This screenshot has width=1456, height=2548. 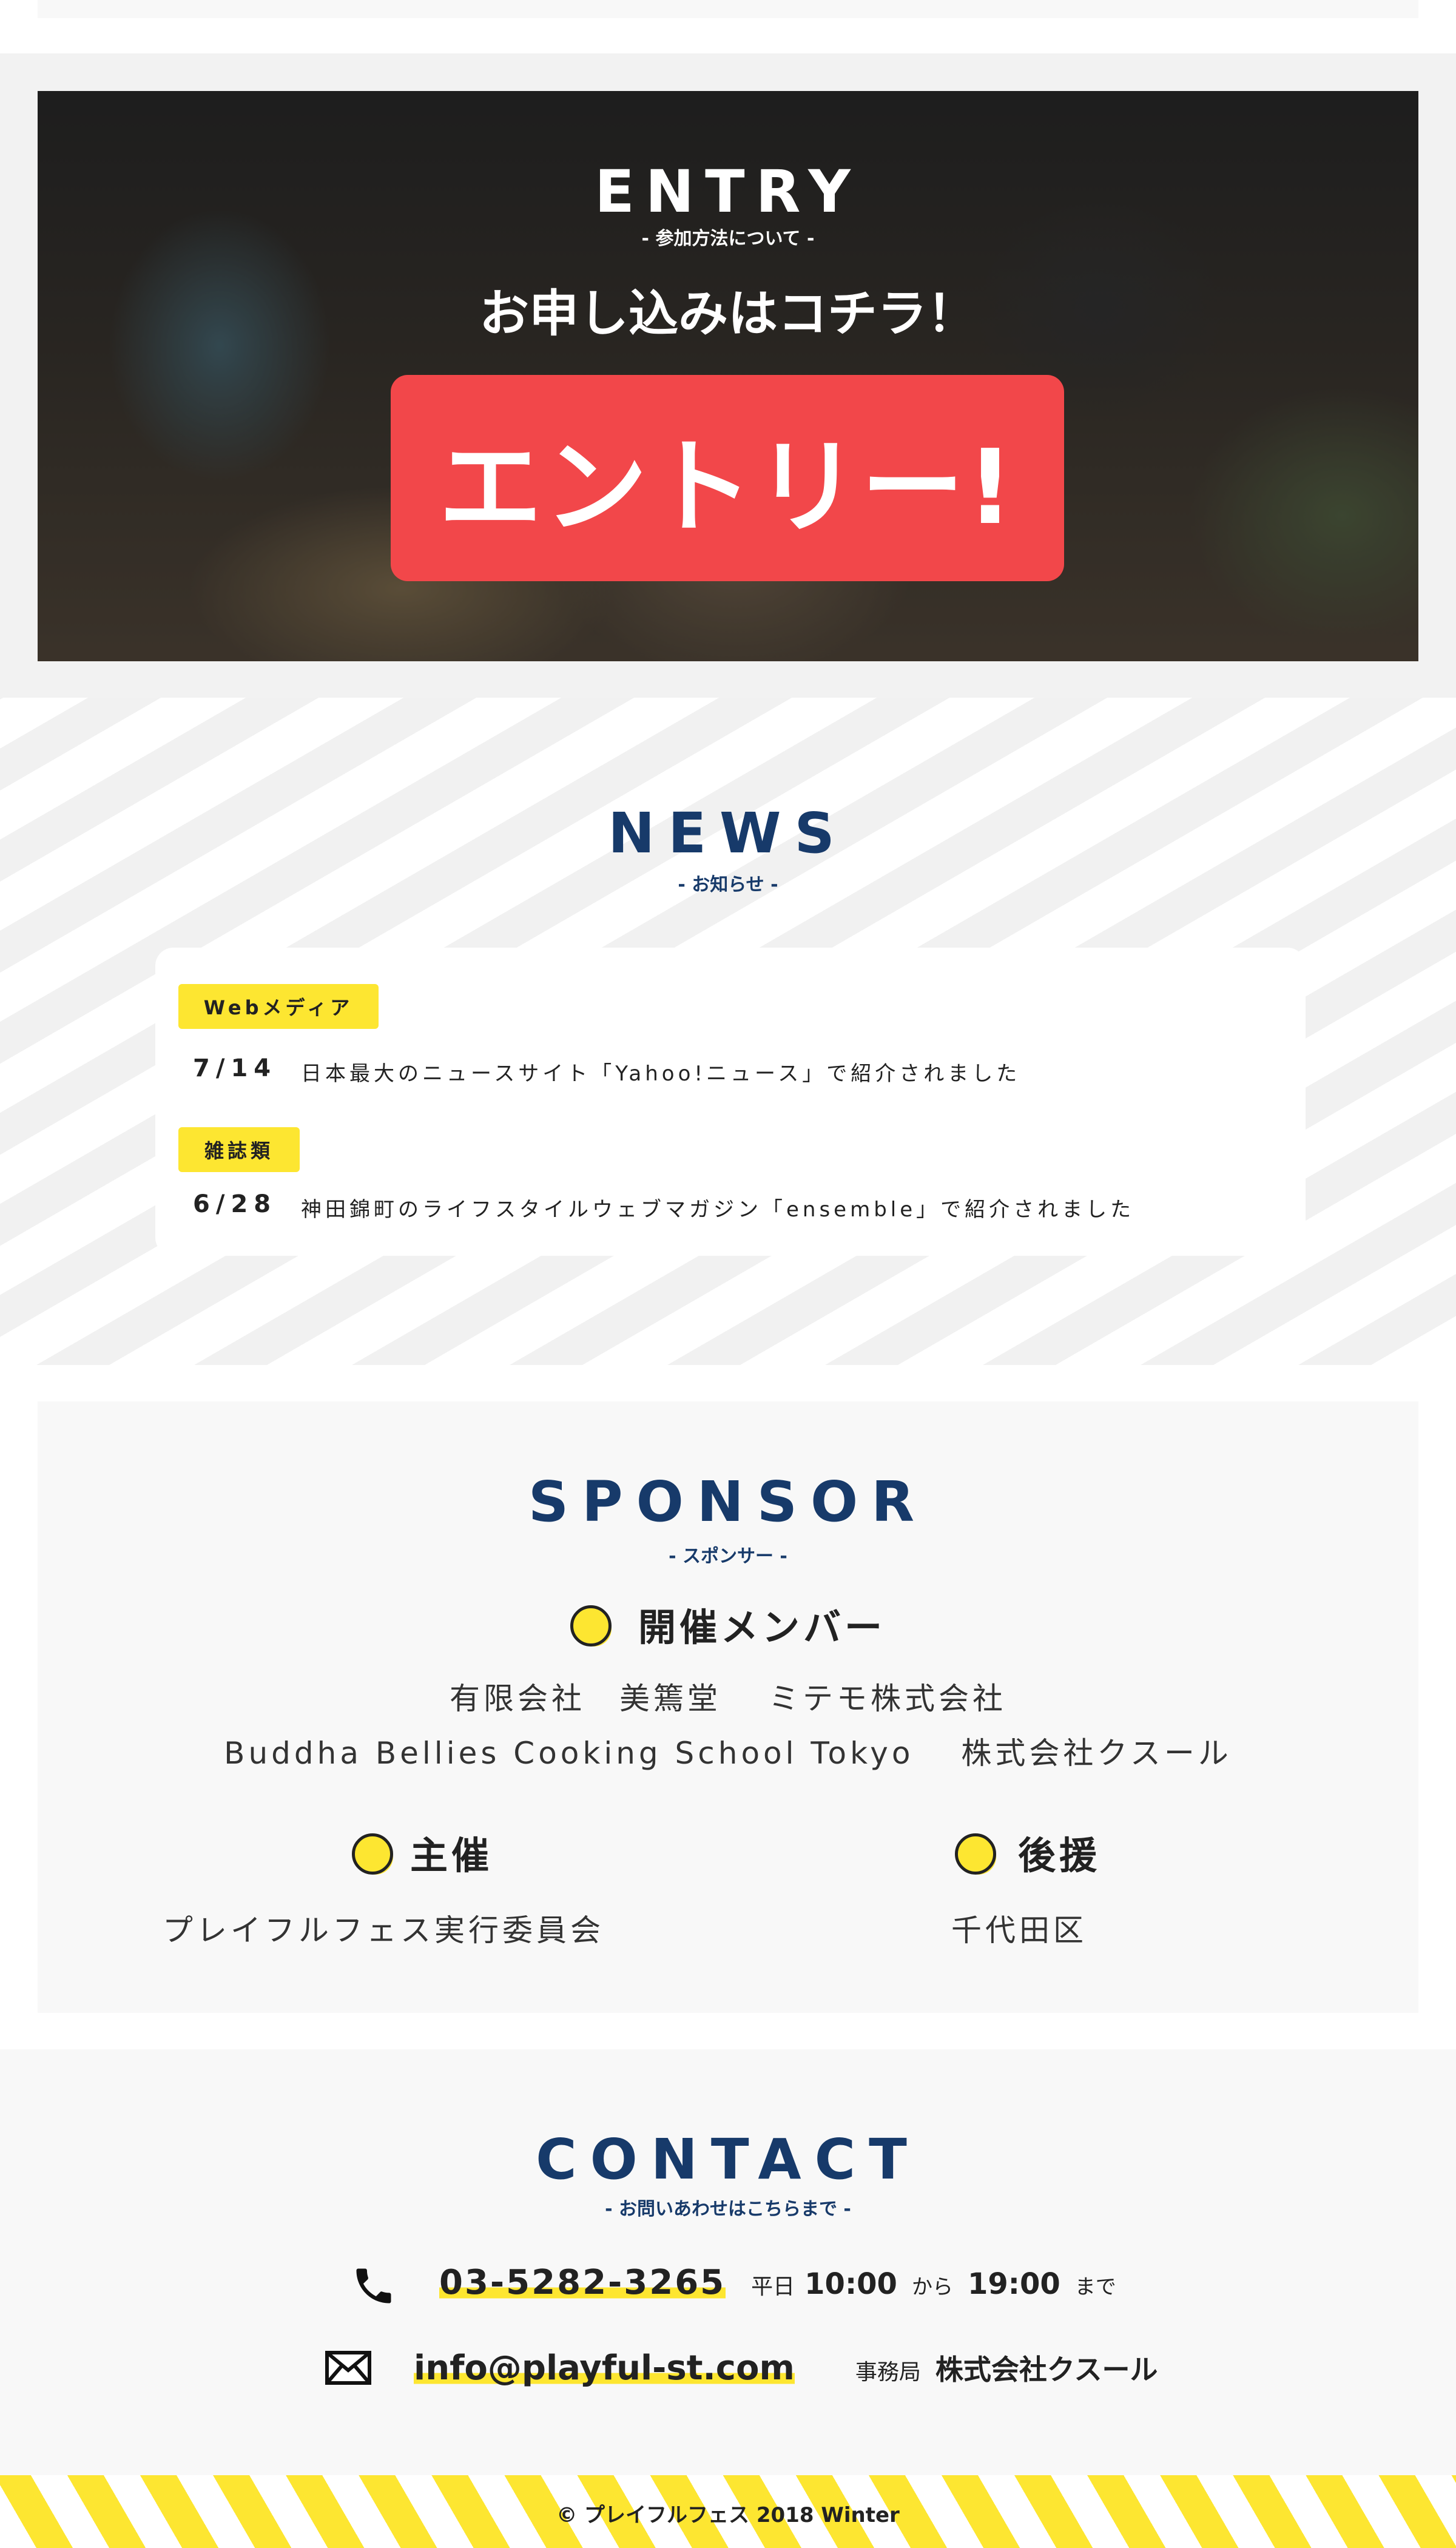 What do you see at coordinates (728, 1698) in the screenshot?
I see `members-line1: 有限会社 美篶堂 ミテモ株式会社` at bounding box center [728, 1698].